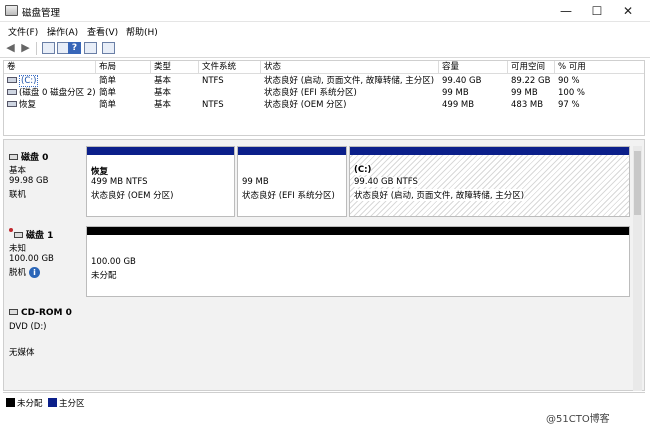  I want to click on partition-status: 状态良好 (EFI 系统分区), so click(288, 196).